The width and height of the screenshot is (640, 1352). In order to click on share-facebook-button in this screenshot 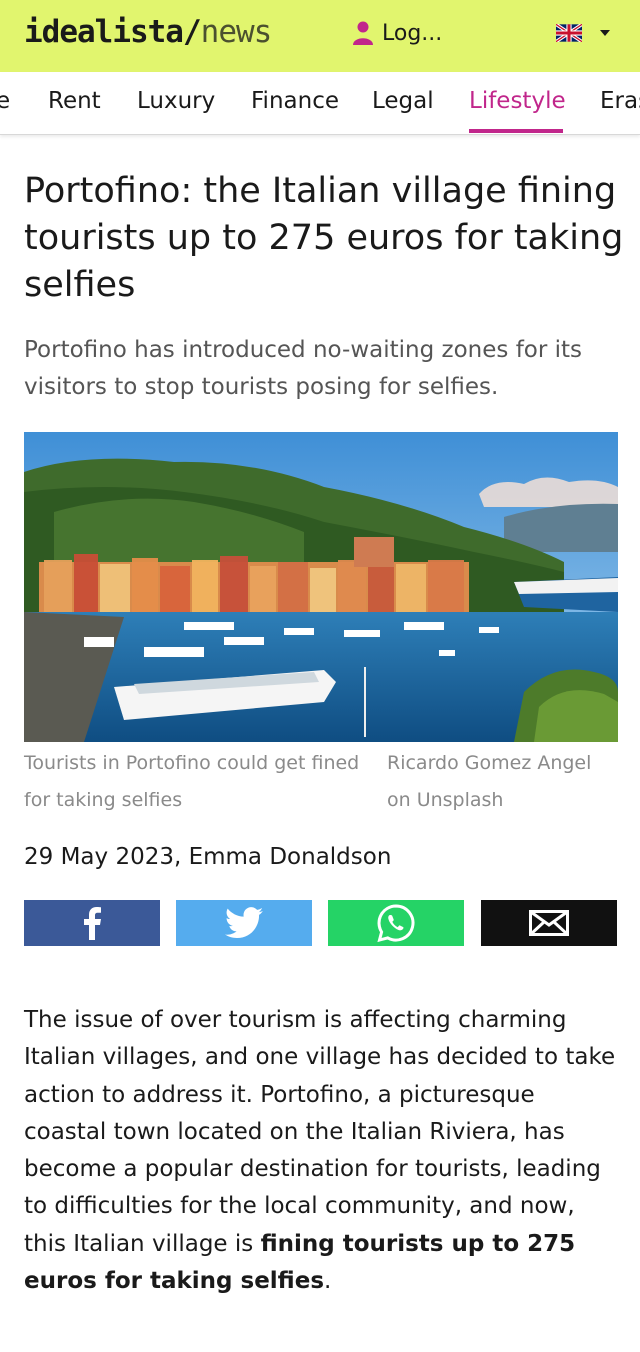, I will do `click(92, 923)`.